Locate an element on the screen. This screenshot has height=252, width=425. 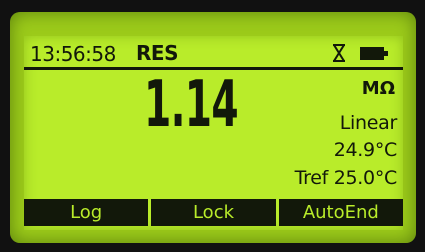
status-bar: 13:56:58 RES is located at coordinates (213, 53).